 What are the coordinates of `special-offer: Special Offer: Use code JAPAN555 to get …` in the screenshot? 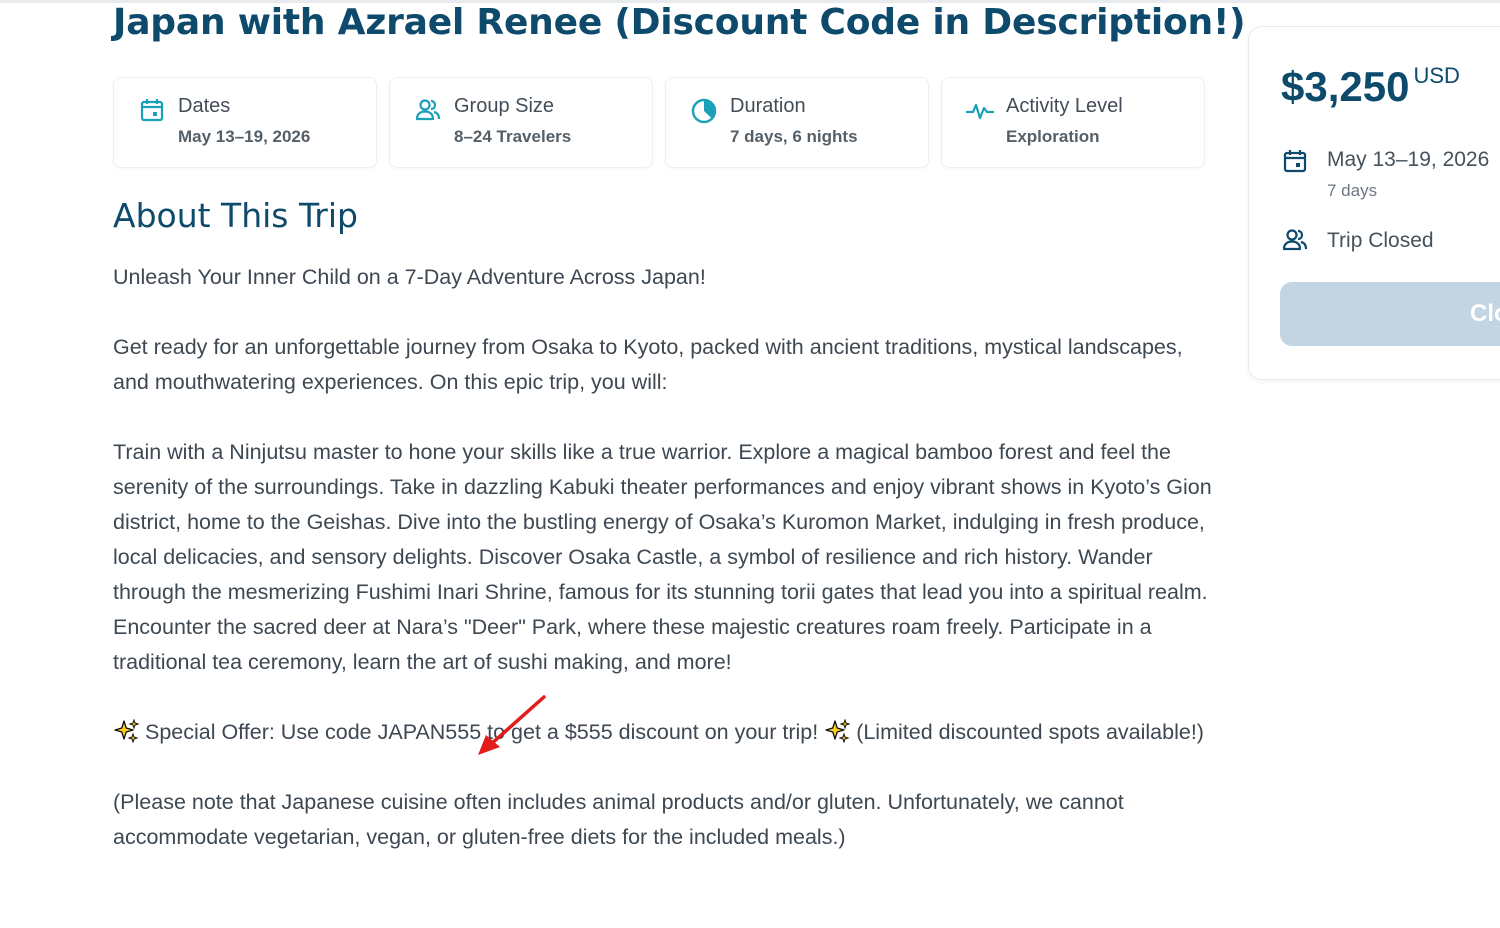 It's located at (663, 732).